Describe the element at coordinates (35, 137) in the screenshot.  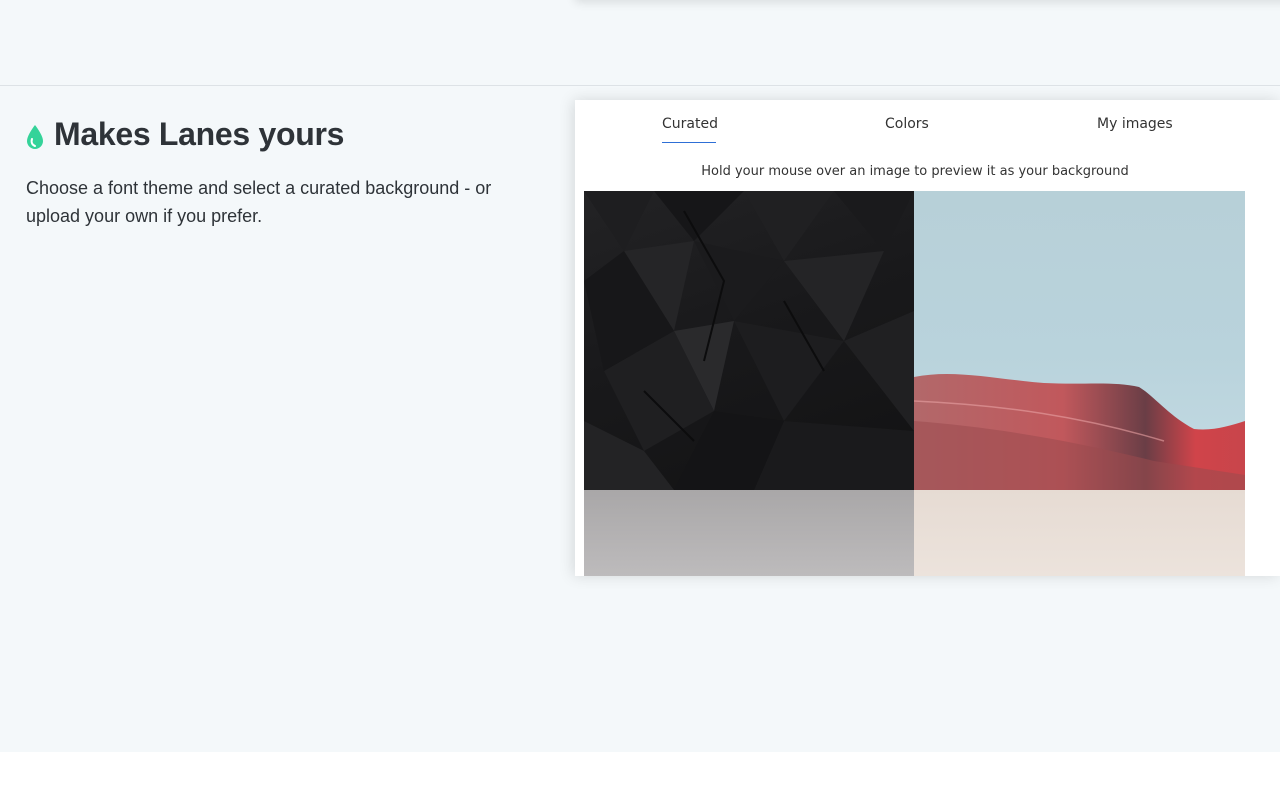
I see `drop-icon` at that location.